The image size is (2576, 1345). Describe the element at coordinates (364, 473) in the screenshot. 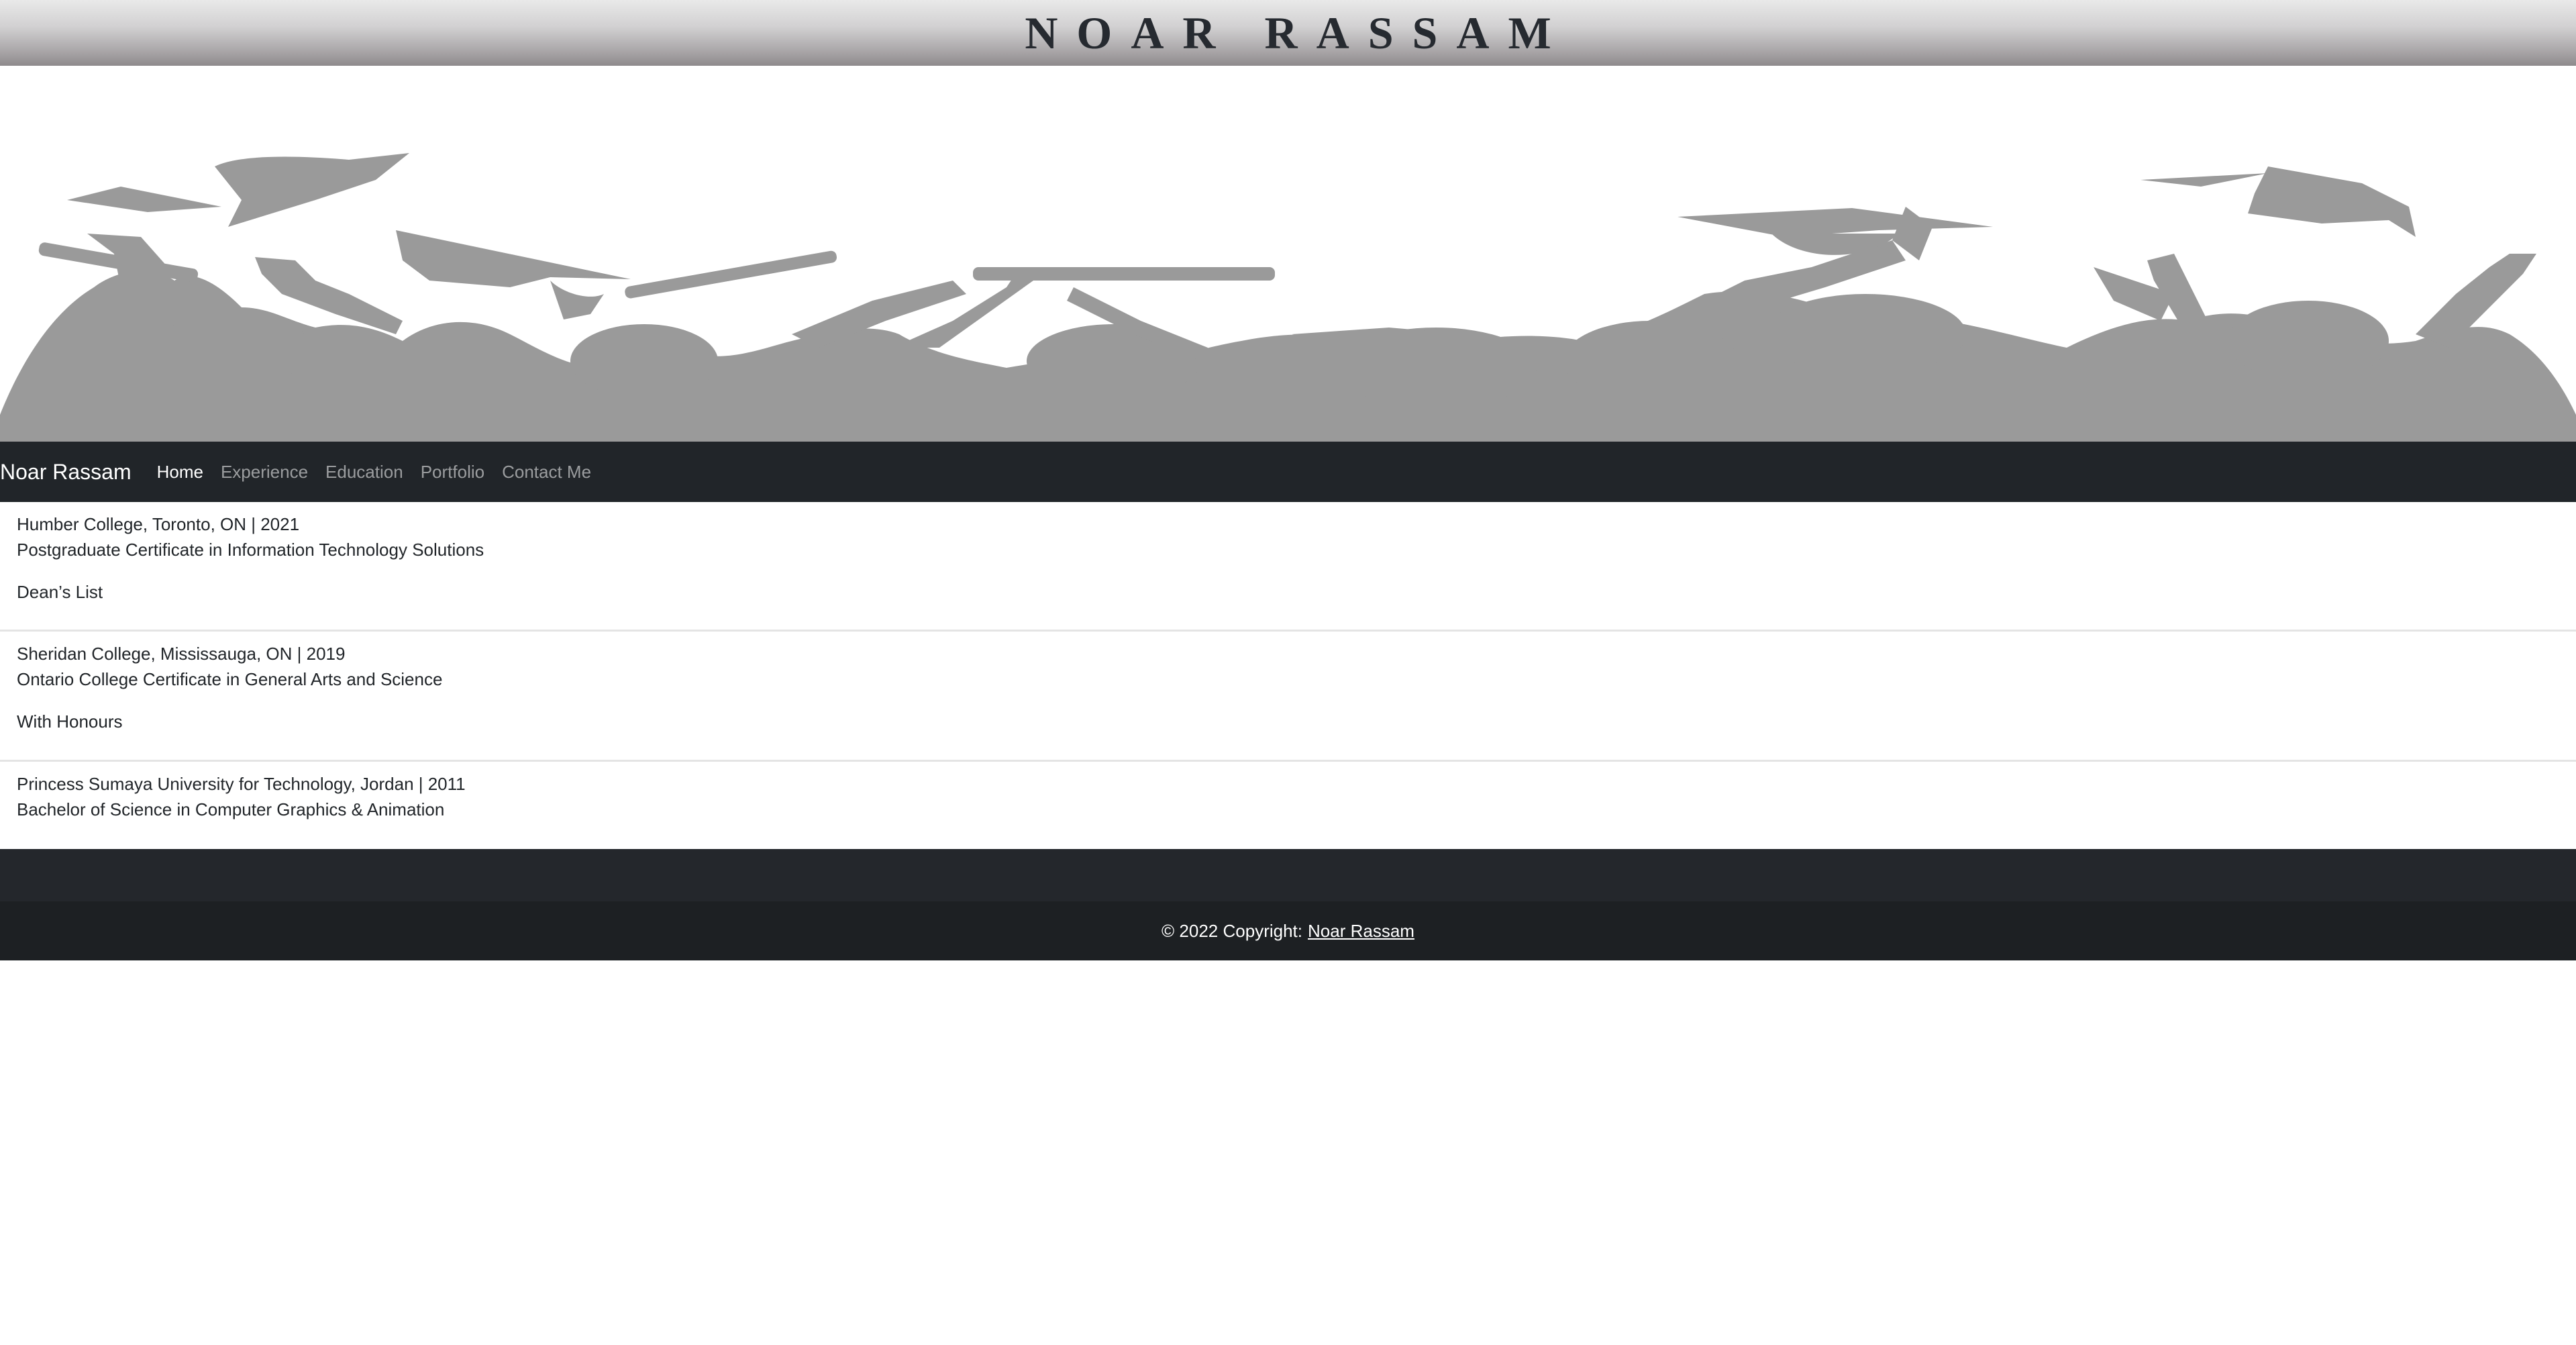

I see `nav-link-education: Education` at that location.